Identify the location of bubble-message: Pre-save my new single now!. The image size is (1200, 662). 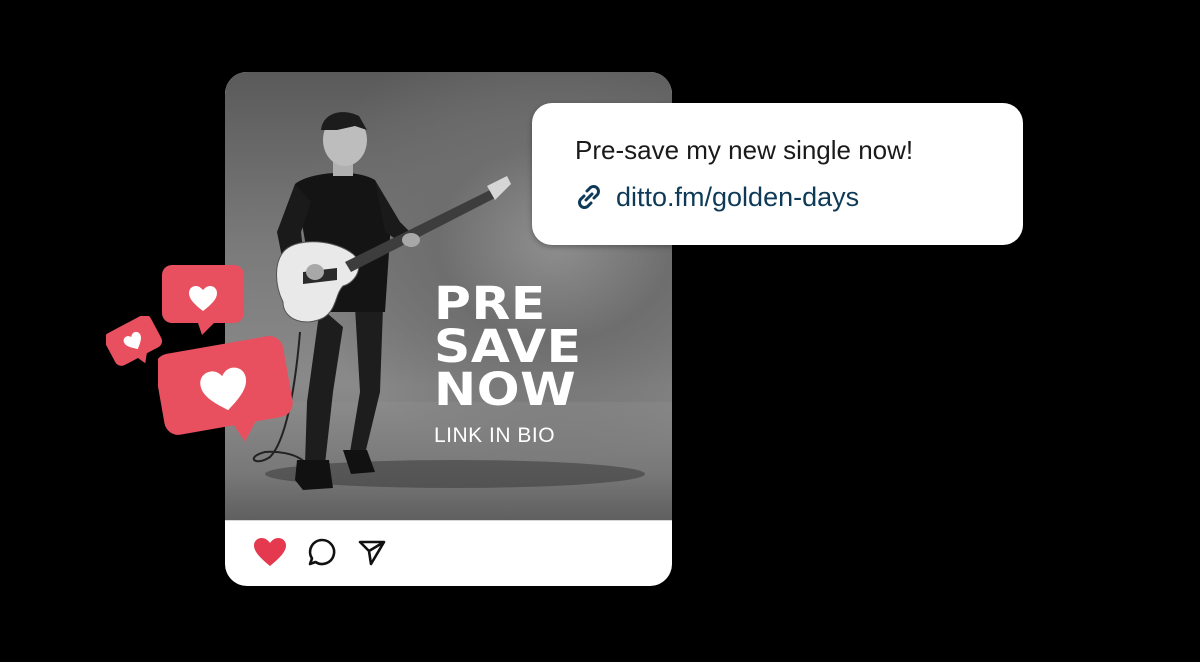
(744, 150).